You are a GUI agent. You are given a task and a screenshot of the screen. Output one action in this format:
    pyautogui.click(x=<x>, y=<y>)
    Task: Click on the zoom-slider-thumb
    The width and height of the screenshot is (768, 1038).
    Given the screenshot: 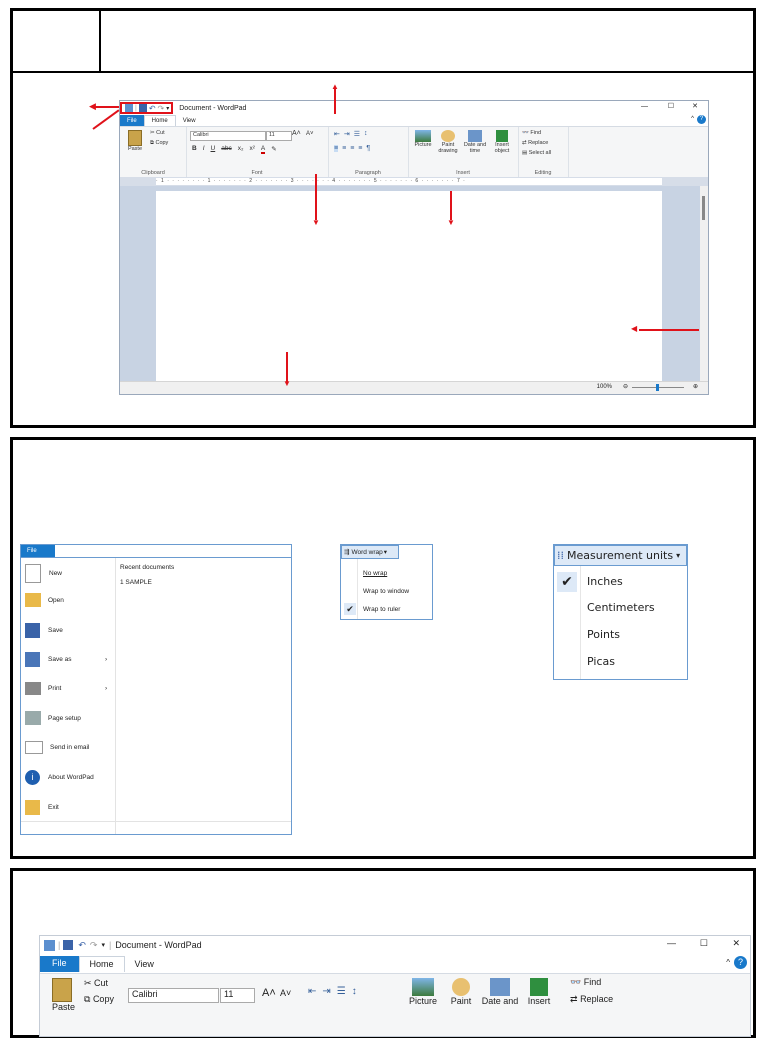 What is the action you would take?
    pyautogui.click(x=657, y=387)
    